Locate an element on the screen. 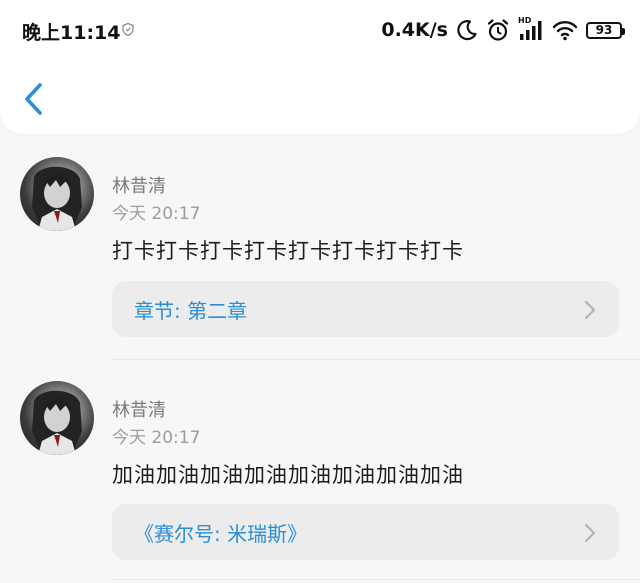 Image resolution: width=640 pixels, height=583 pixels. moon-icon is located at coordinates (467, 30).